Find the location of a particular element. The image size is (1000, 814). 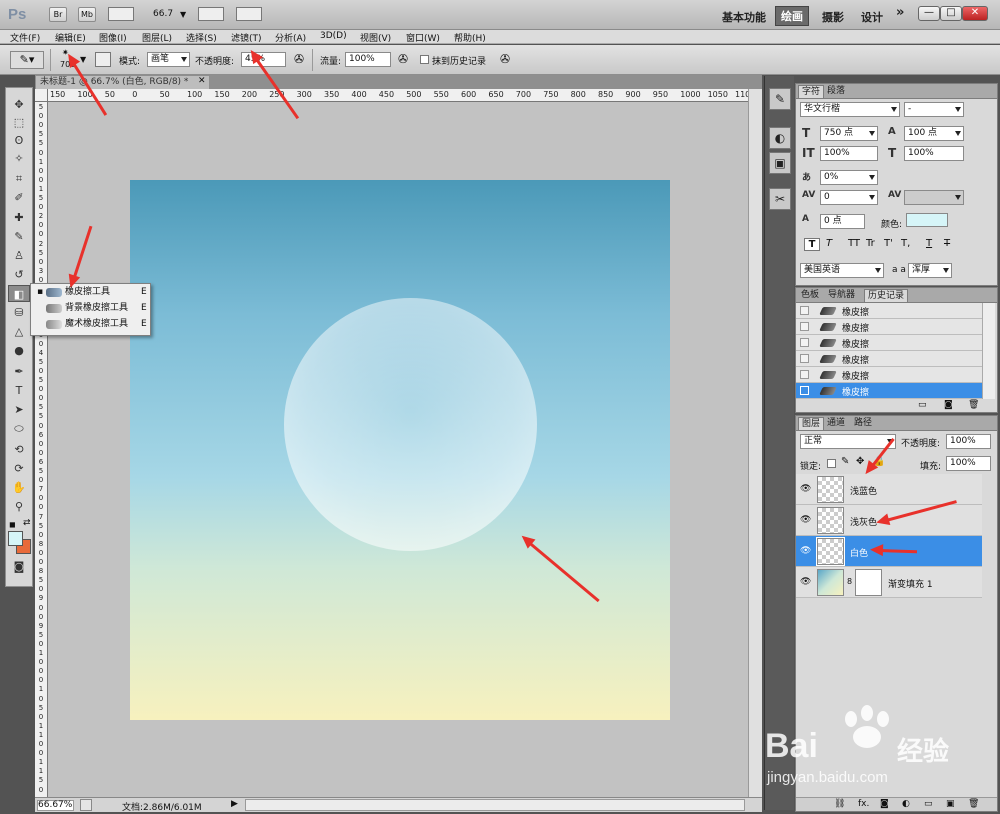

link-icon: 8 is located at coordinates (849, 581).